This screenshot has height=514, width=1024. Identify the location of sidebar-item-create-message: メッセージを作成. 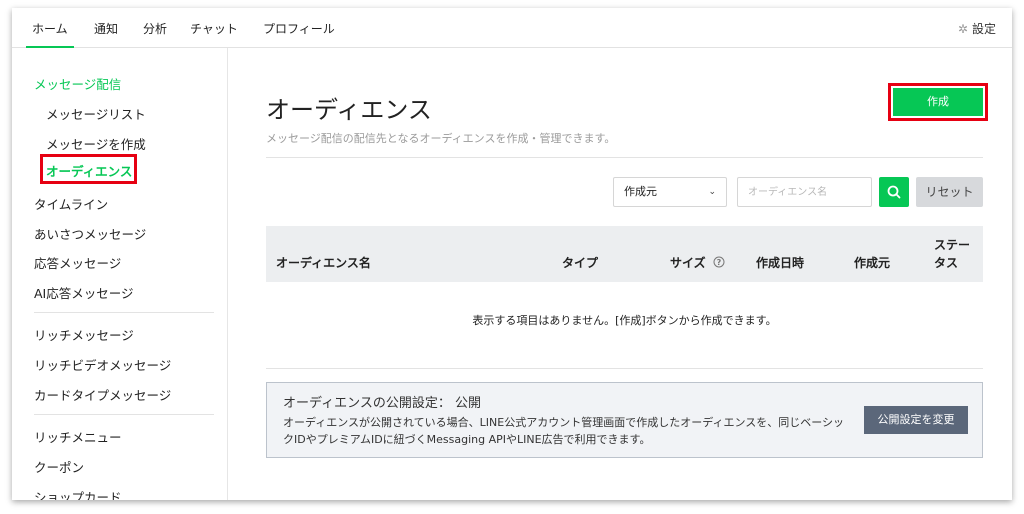
(96, 143).